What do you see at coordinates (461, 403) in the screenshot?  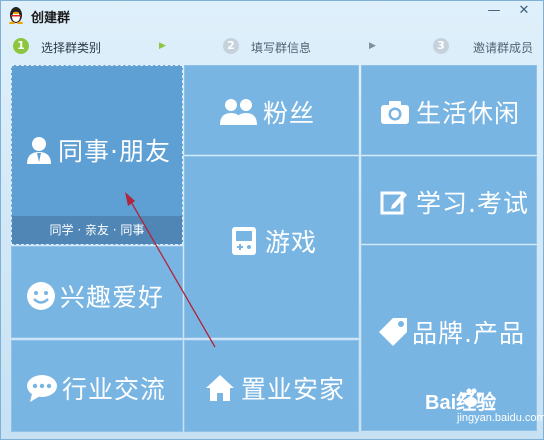 I see `watermark-brand: Bai经验` at bounding box center [461, 403].